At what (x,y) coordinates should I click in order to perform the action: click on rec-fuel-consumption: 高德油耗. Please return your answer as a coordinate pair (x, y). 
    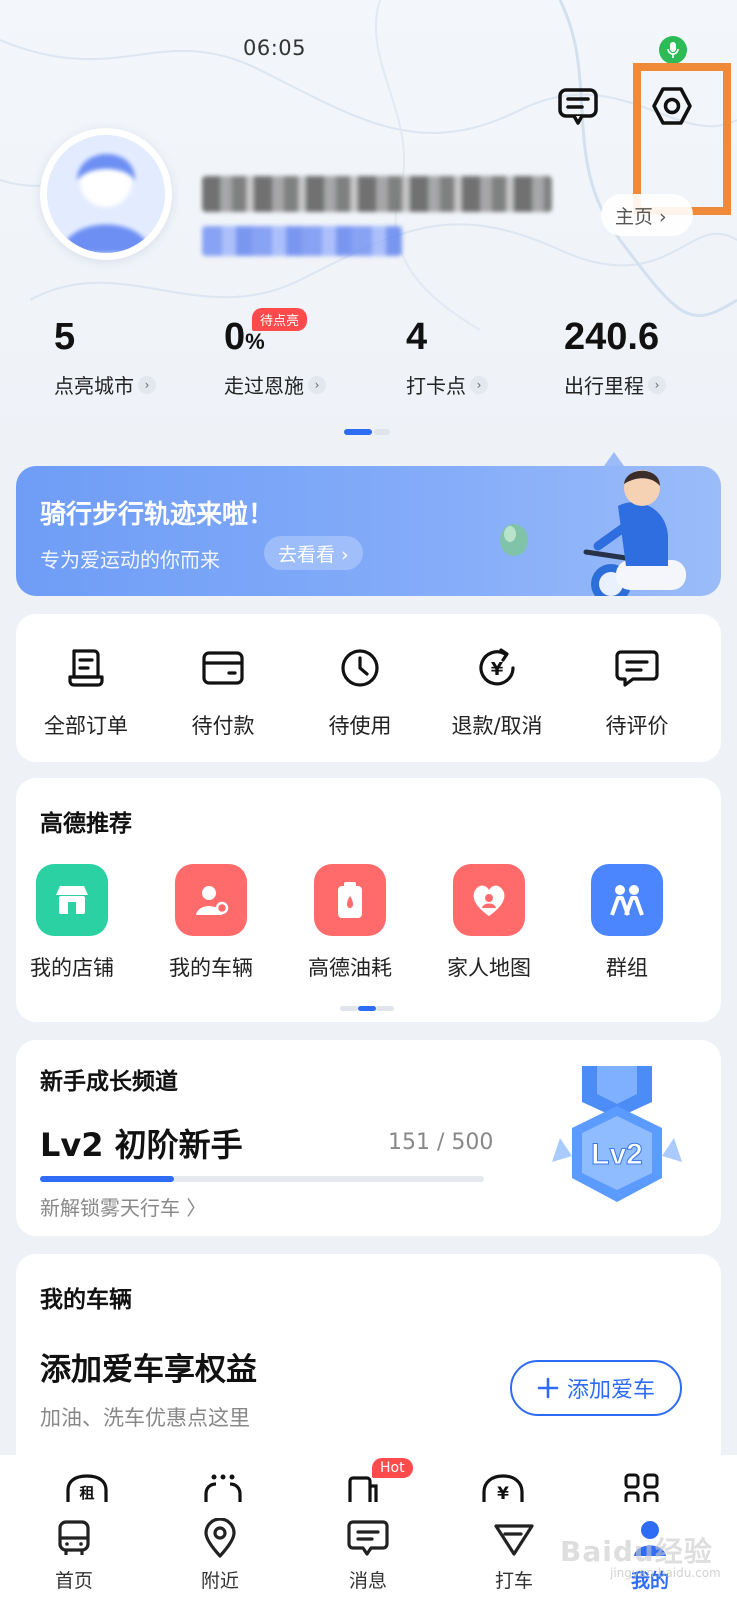
    Looking at the image, I should click on (350, 923).